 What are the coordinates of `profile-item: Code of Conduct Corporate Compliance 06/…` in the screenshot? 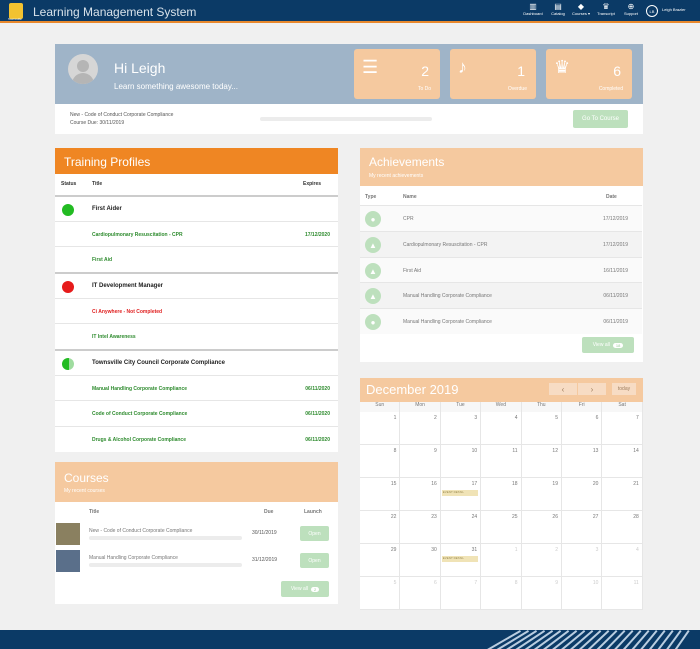 It's located at (196, 413).